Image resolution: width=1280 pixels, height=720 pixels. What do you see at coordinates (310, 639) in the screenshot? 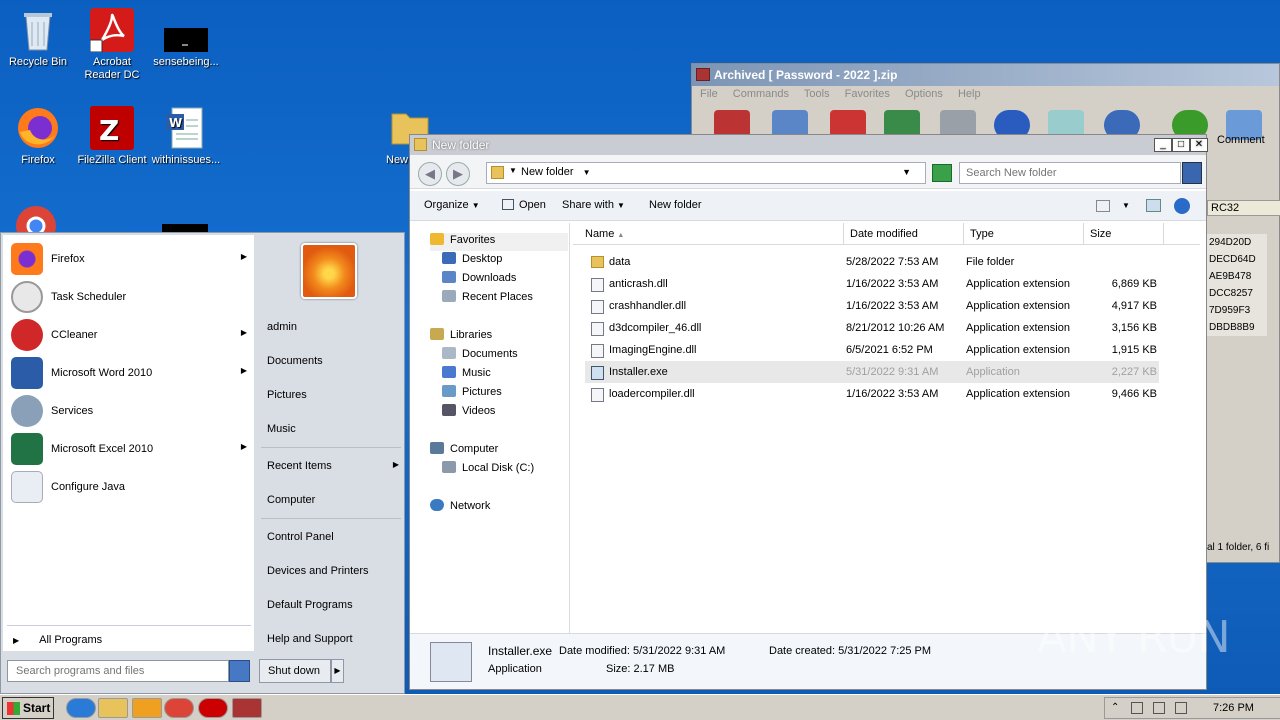
I see `start-link-help-support: Help and Support` at bounding box center [310, 639].